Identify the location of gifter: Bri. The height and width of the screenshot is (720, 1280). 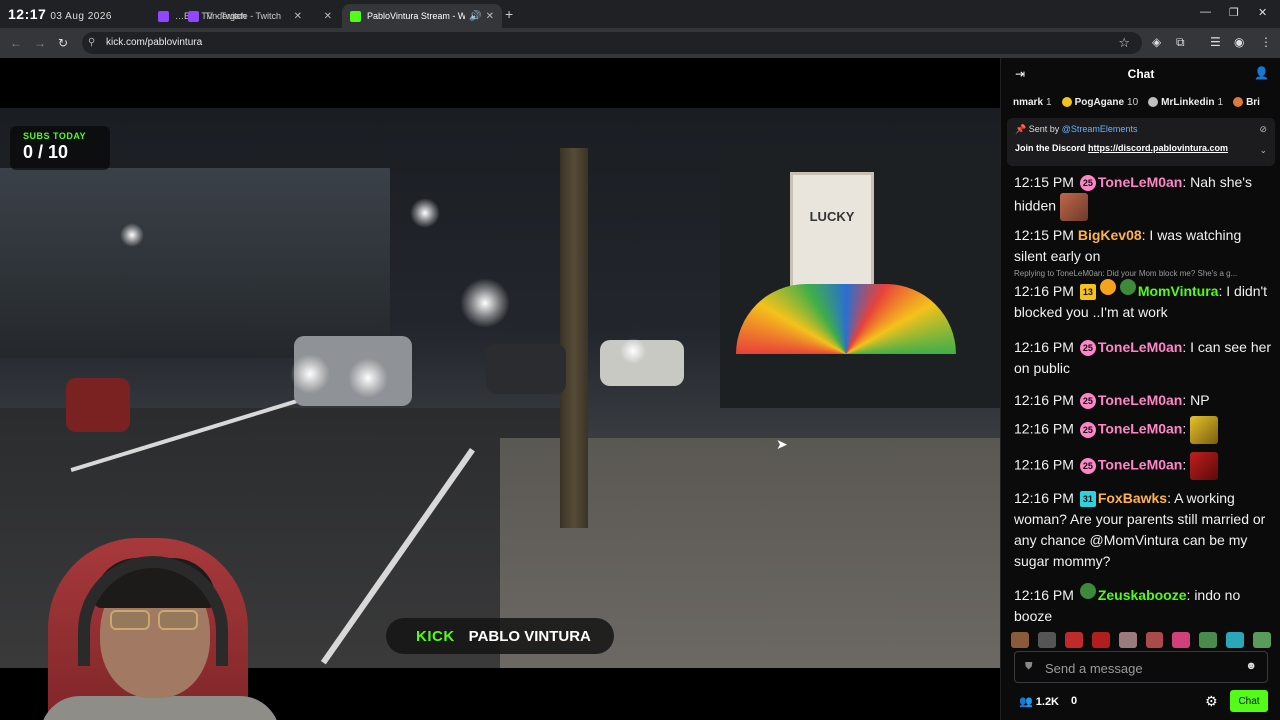
(1246, 102).